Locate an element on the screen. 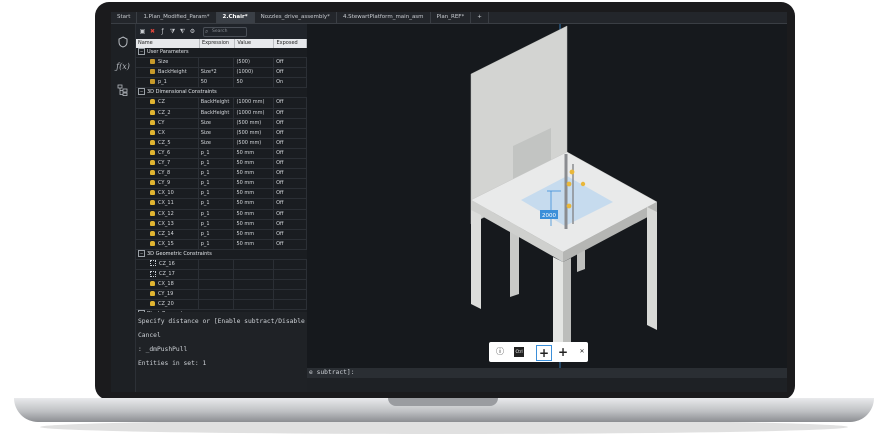 The height and width of the screenshot is (443, 887). shield-icon is located at coordinates (123, 43).